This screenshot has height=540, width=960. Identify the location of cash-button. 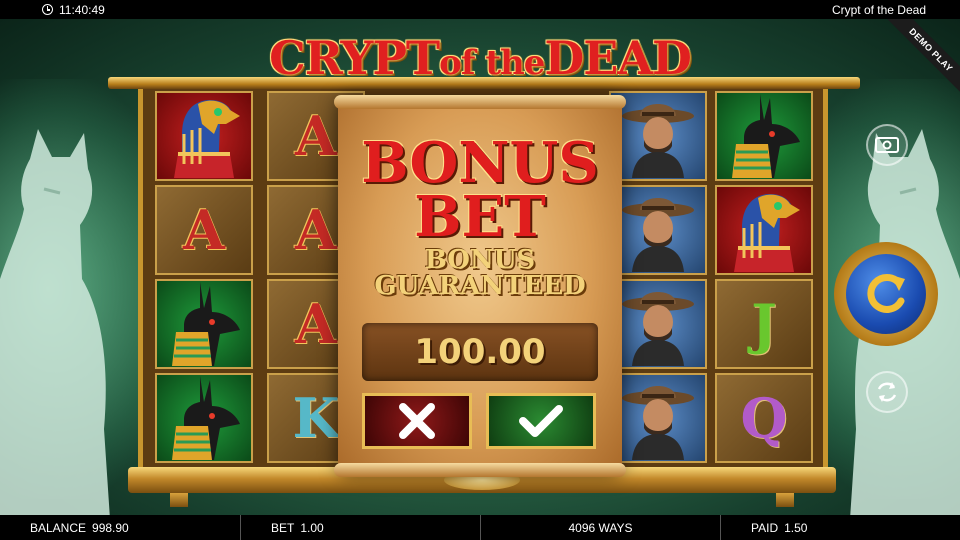
(887, 145).